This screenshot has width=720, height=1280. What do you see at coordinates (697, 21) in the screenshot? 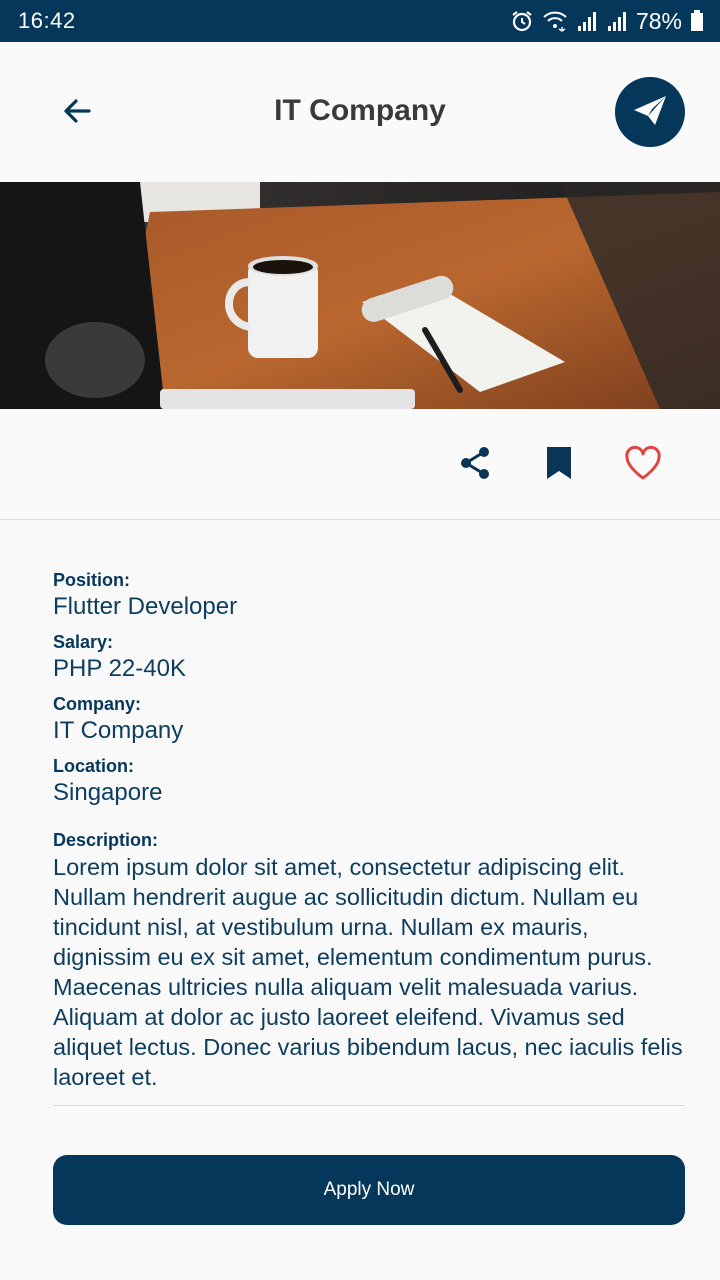
I see `battery-icon` at bounding box center [697, 21].